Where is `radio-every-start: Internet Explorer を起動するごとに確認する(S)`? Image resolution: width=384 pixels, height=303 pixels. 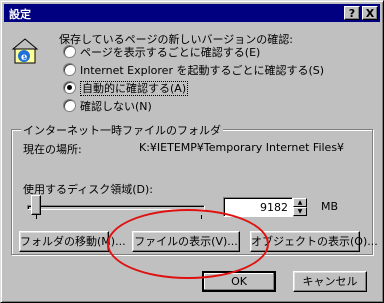
radio-every-start: Internet Explorer を起動するごとに確認する(S) is located at coordinates (193, 71).